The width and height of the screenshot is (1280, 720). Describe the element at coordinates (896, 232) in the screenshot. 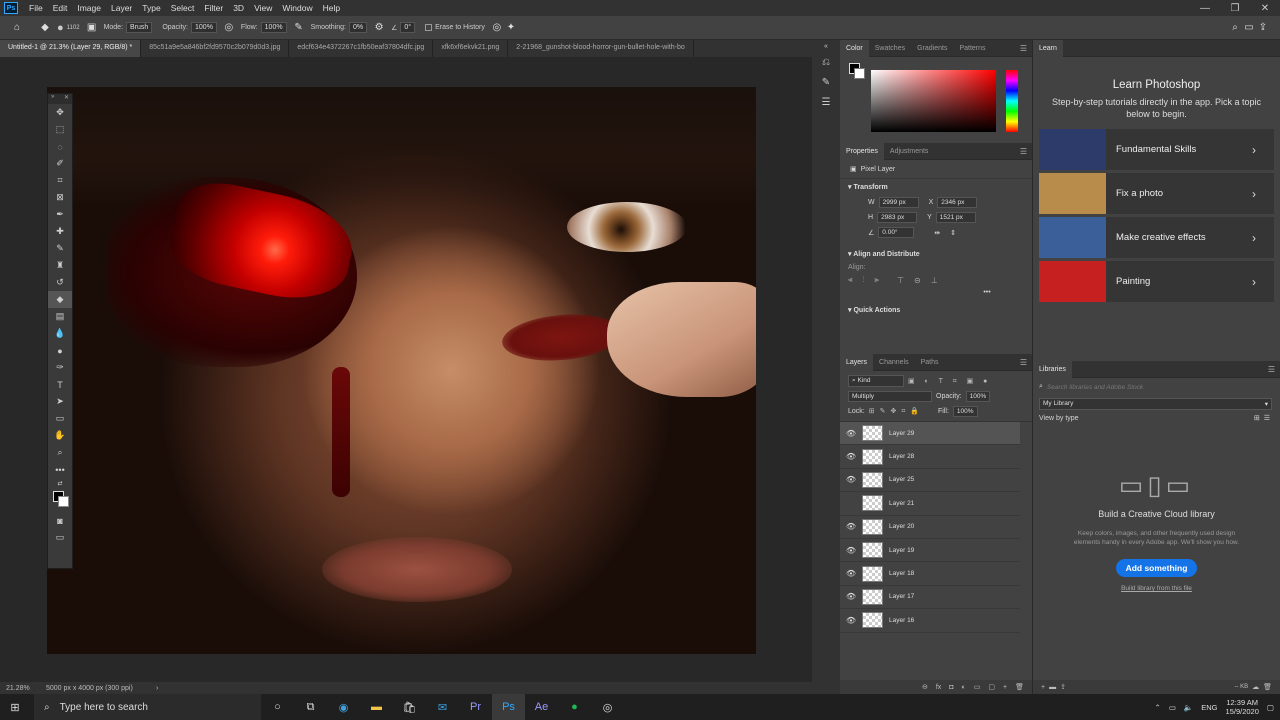

I see `angle-field: 0.00°` at that location.